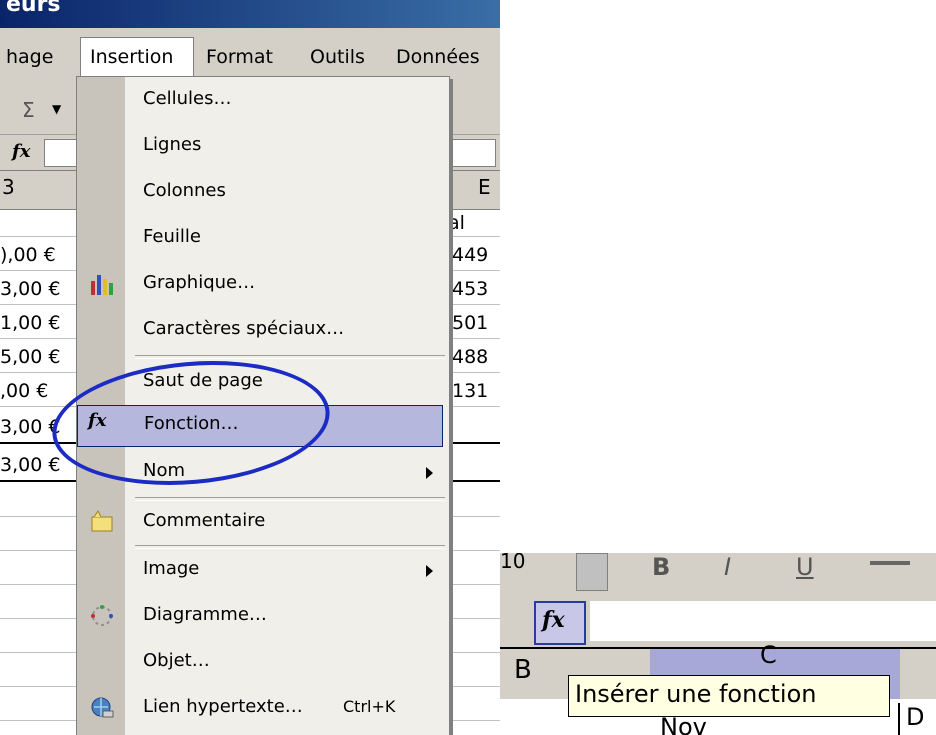  I want to click on align-left-icon, so click(890, 563).